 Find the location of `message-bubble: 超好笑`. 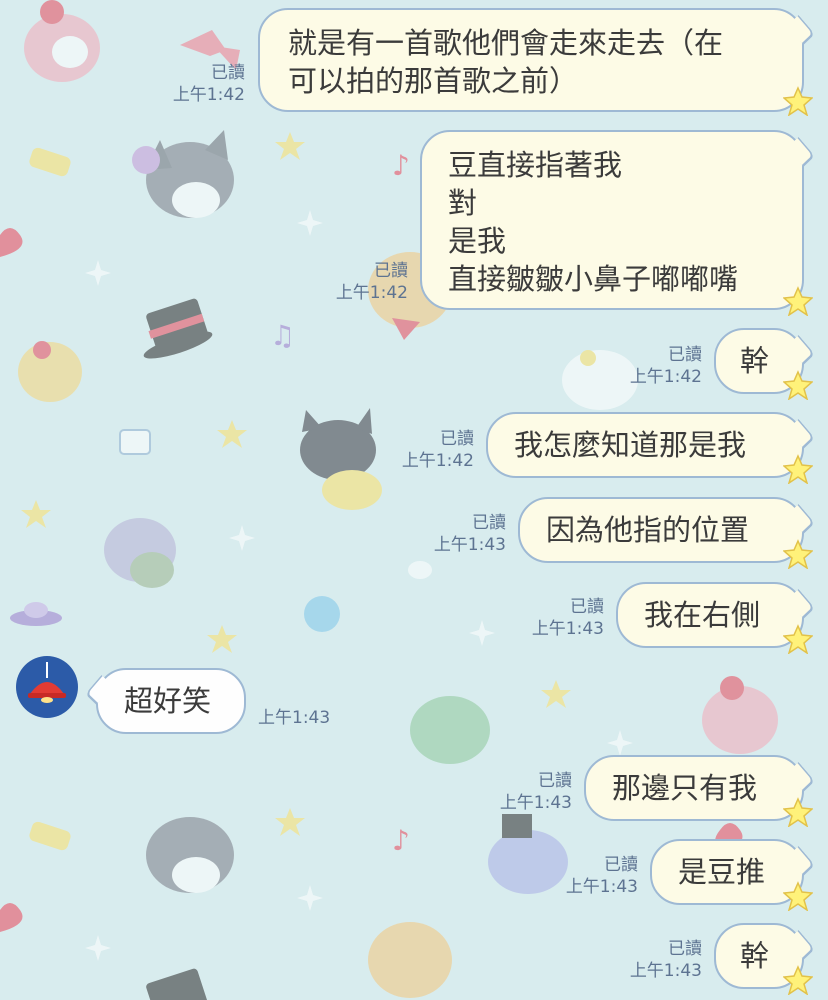

message-bubble: 超好笑 is located at coordinates (171, 701).